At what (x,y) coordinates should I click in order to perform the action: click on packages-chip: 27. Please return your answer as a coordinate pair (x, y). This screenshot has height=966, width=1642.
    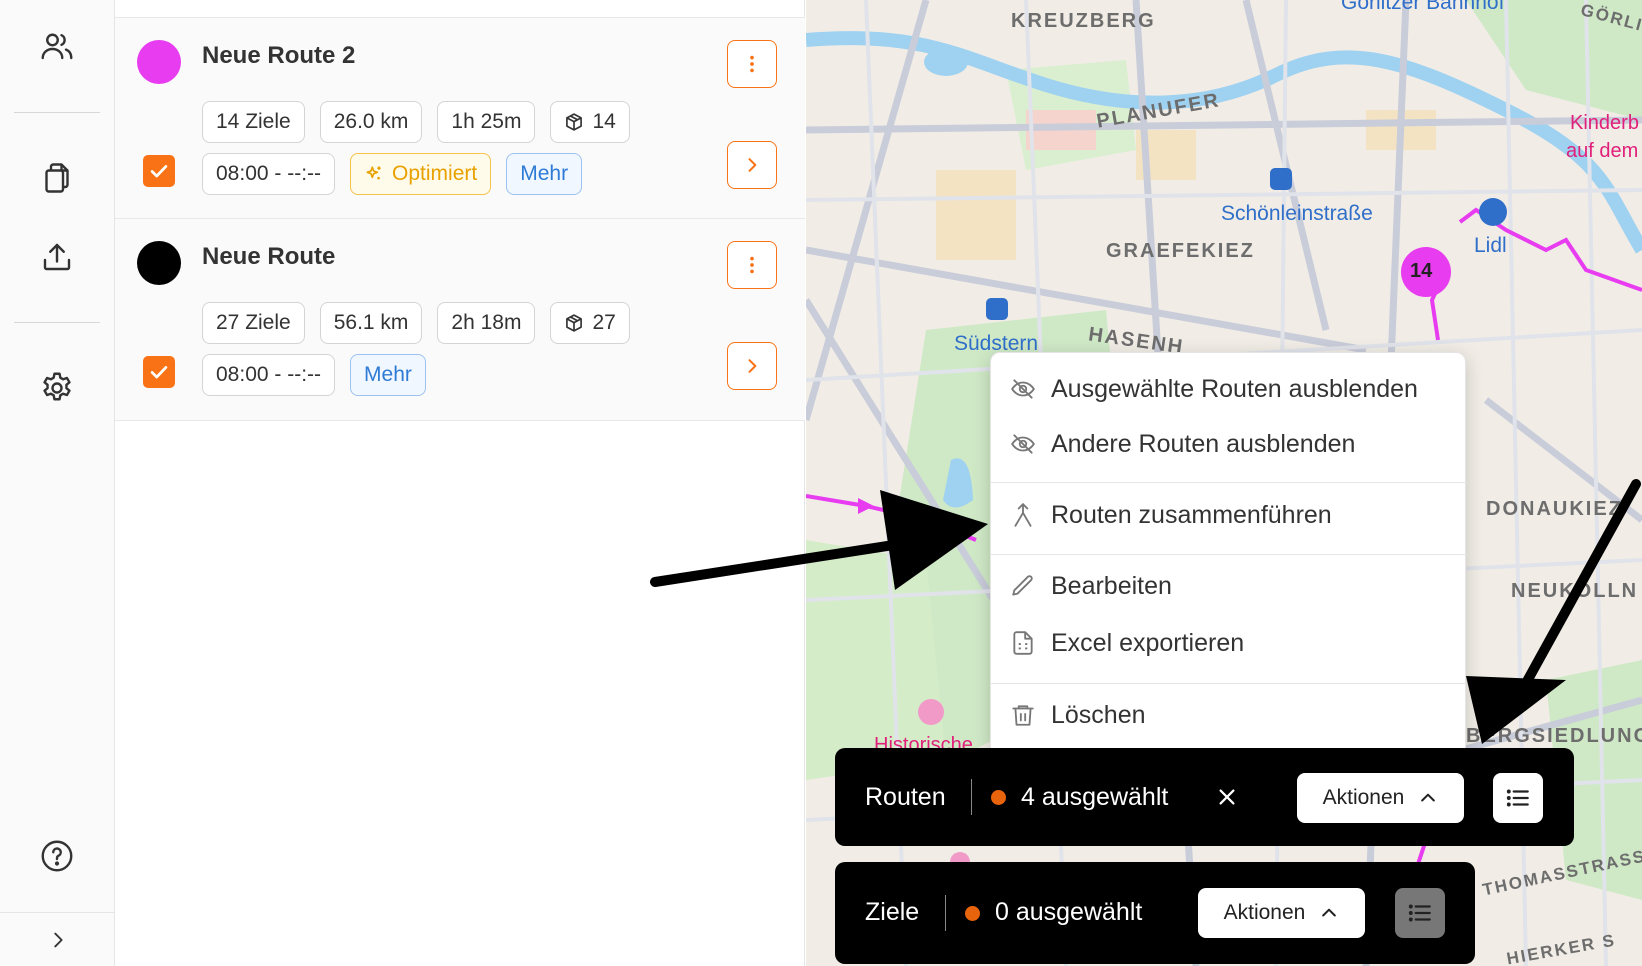
    Looking at the image, I should click on (590, 323).